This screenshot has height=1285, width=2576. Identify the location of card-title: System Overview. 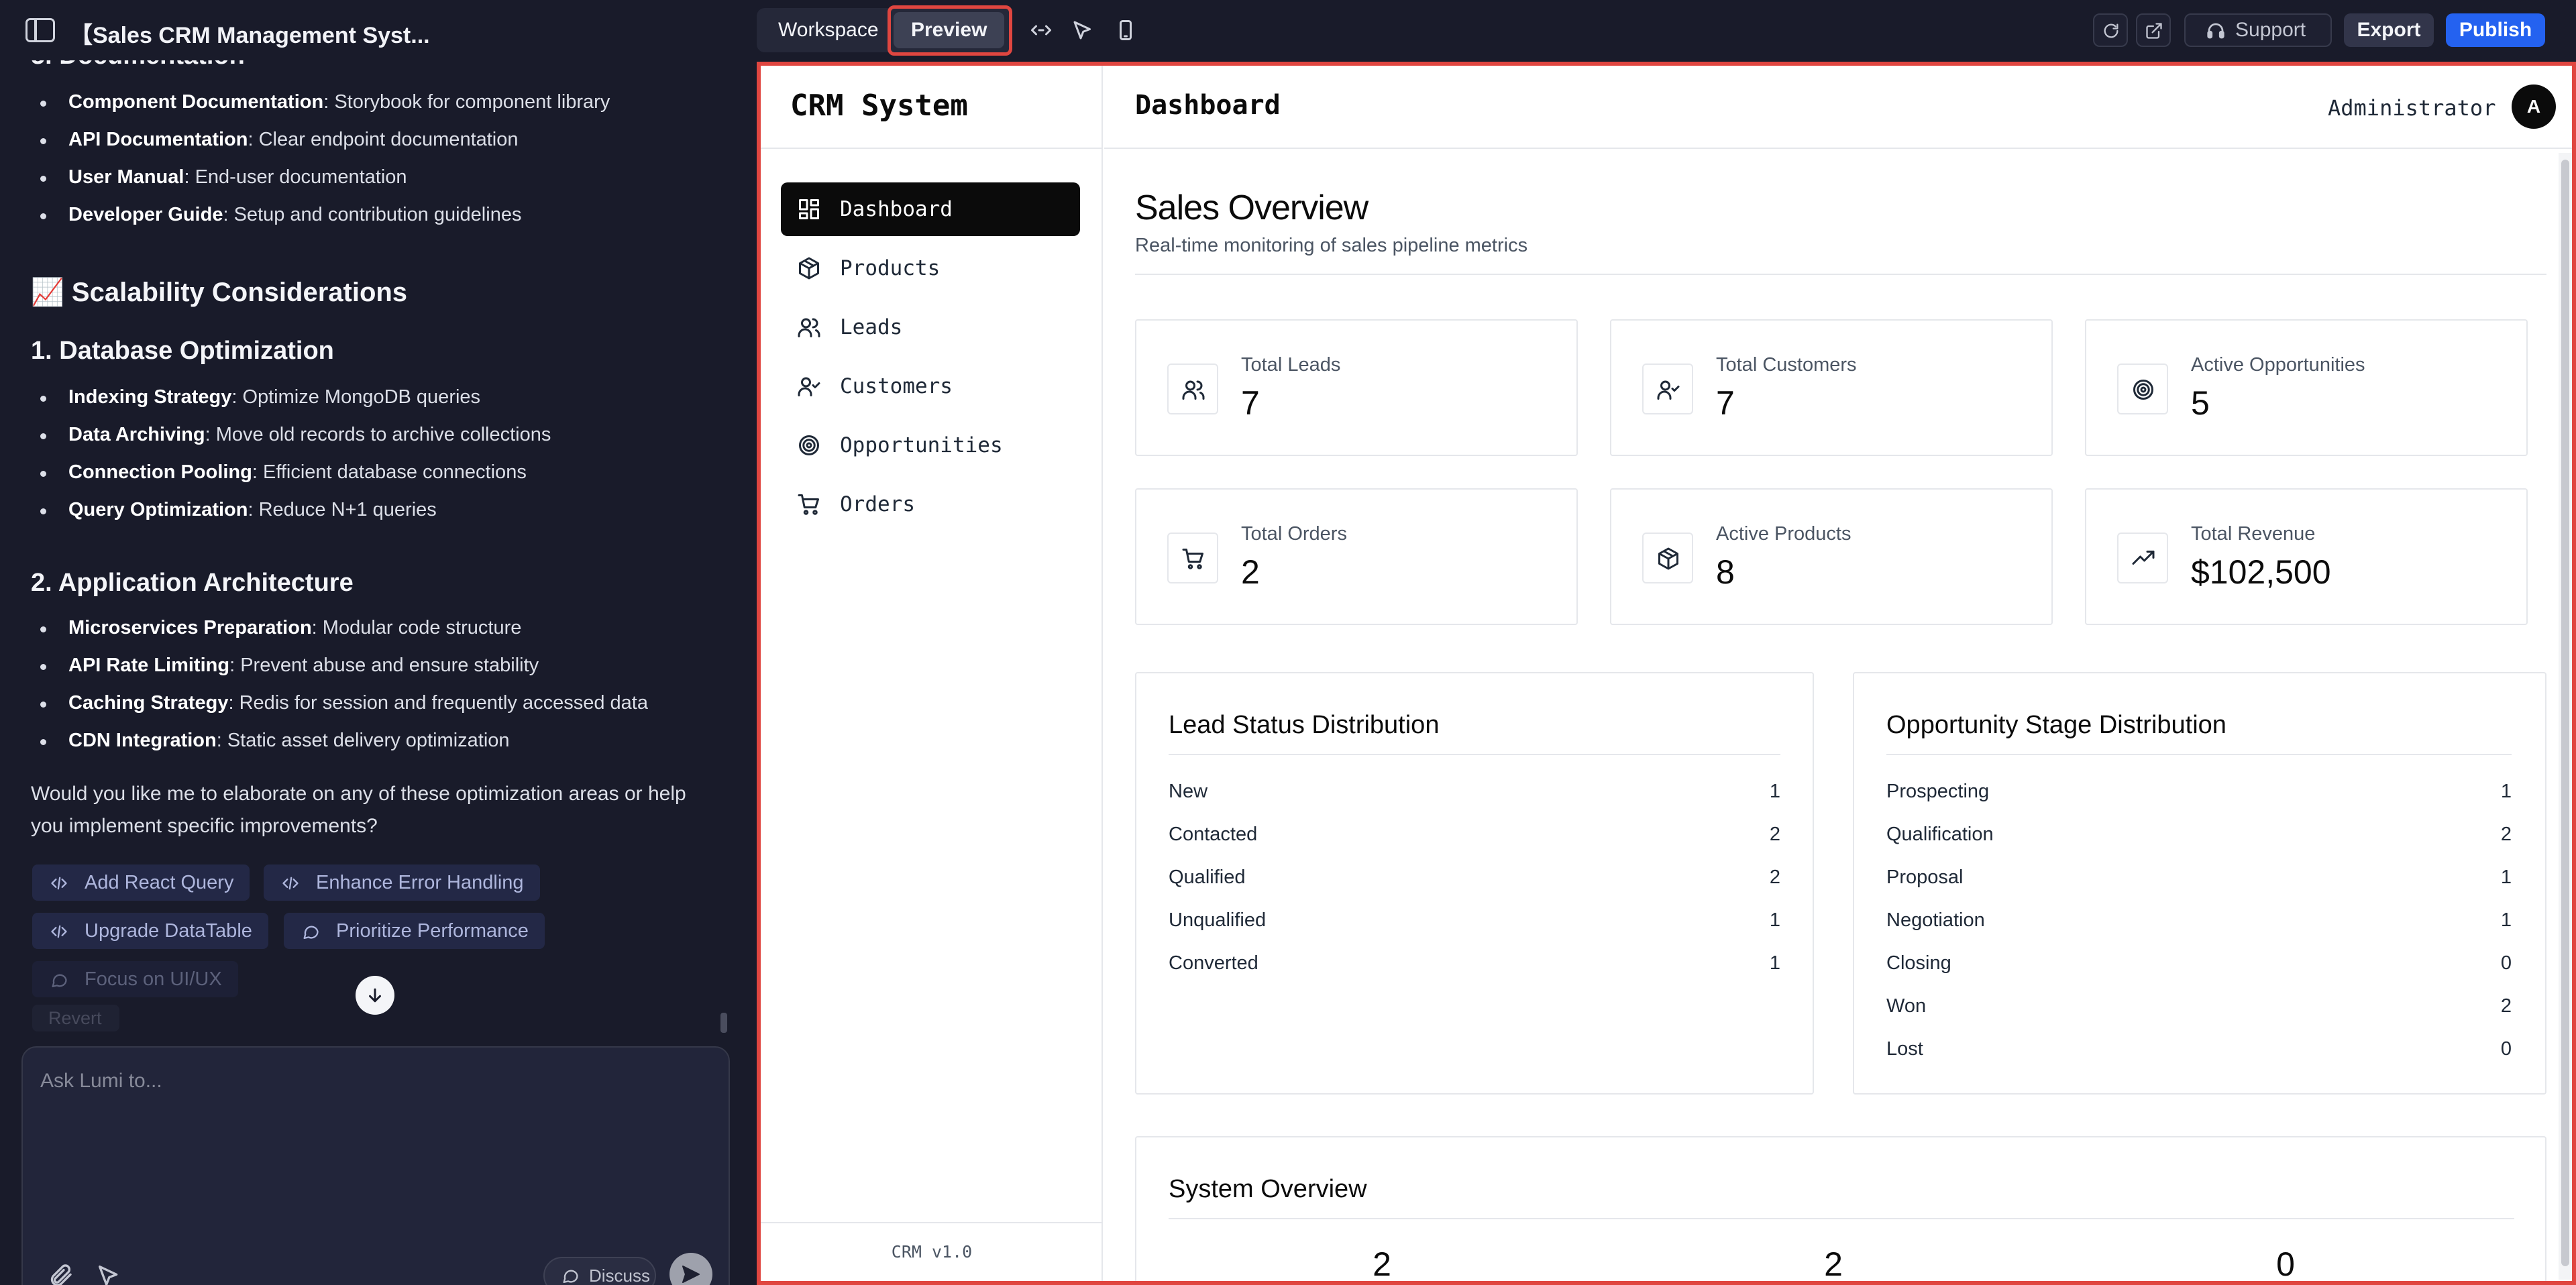
(1268, 1189).